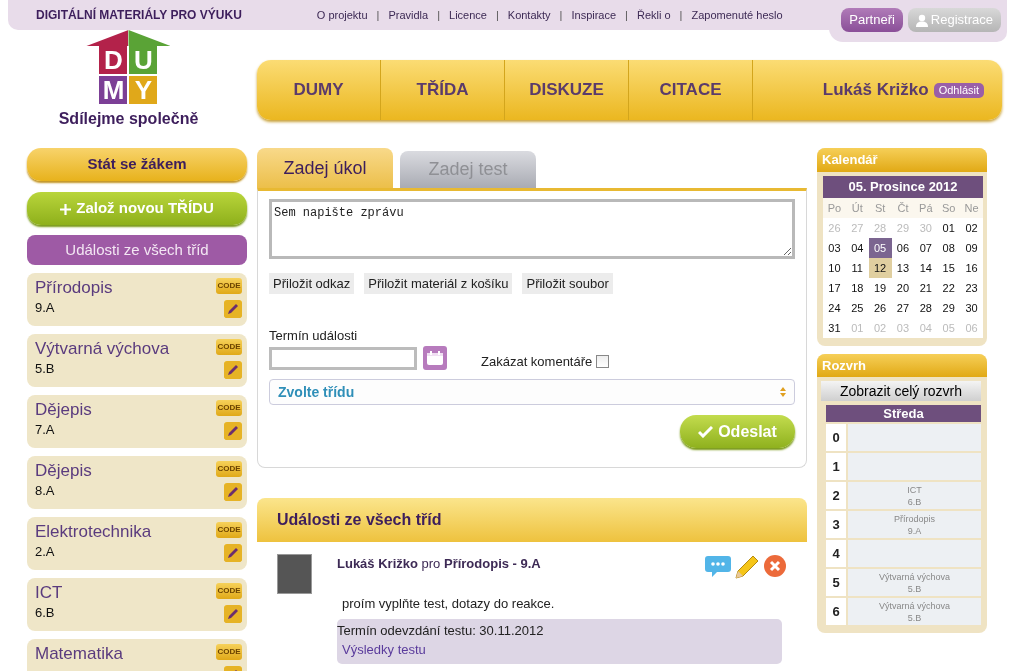 Image resolution: width=1015 pixels, height=671 pixels. I want to click on nav-link: Pravidla, so click(408, 15).